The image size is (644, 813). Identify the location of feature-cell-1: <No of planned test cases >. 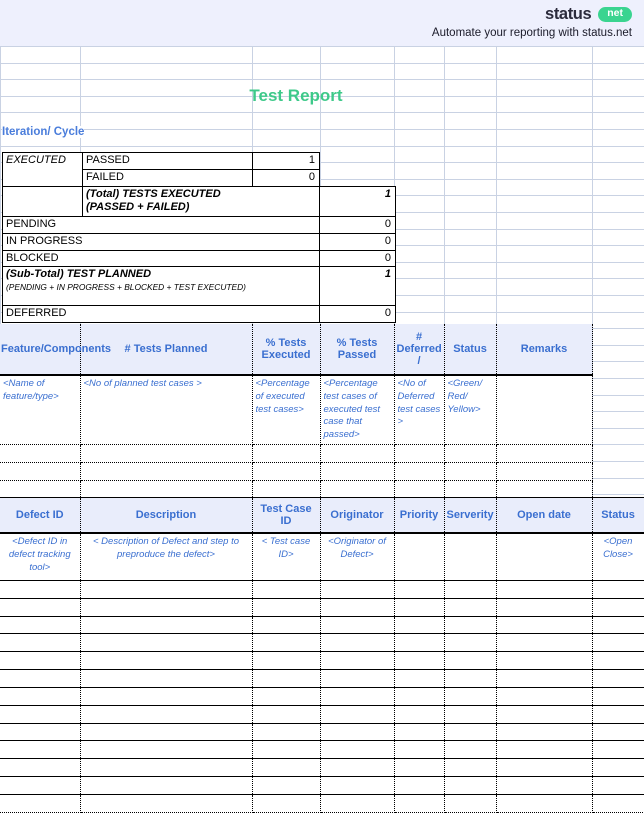
(166, 410).